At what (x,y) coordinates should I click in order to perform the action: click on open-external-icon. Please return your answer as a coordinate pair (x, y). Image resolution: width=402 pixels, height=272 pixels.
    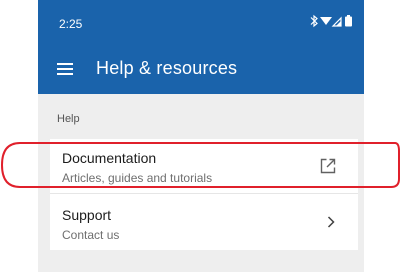
    Looking at the image, I should click on (328, 166).